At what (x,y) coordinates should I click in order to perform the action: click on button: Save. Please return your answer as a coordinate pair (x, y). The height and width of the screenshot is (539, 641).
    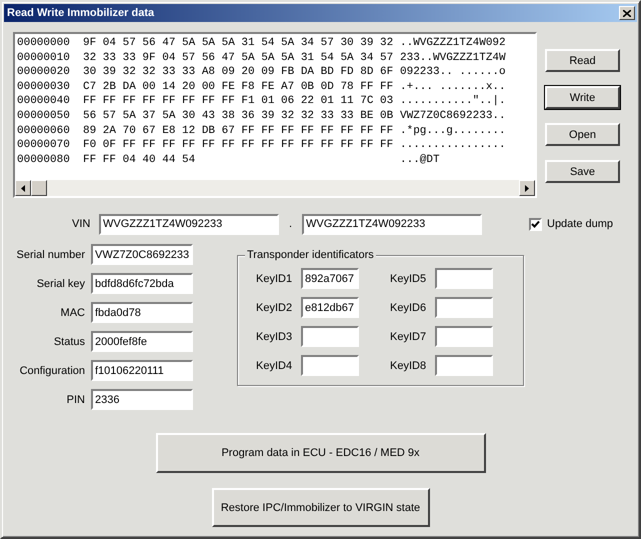
    Looking at the image, I should click on (582, 171).